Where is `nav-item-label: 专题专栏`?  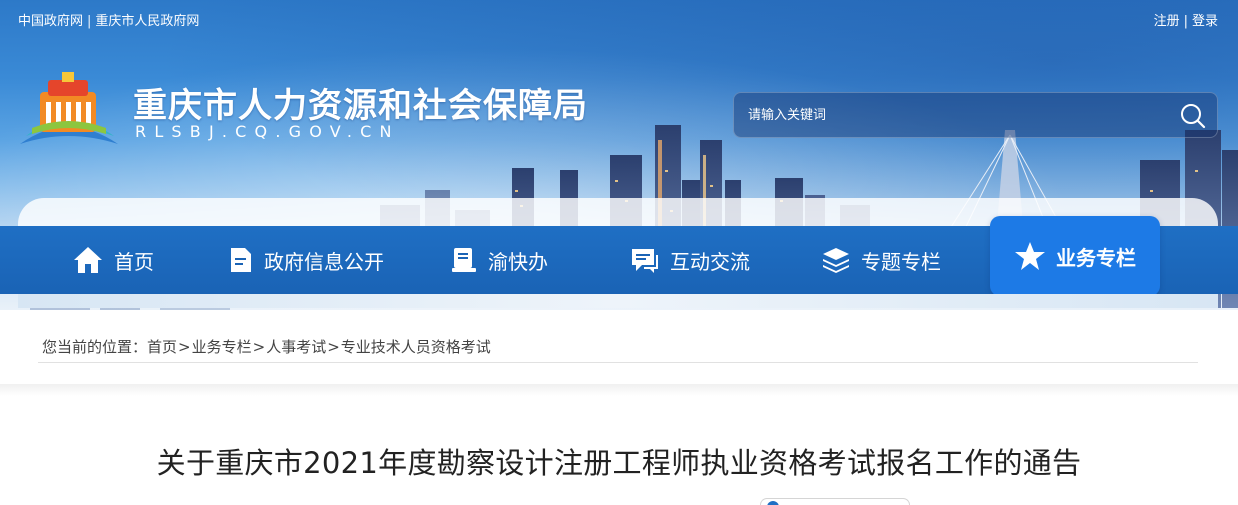 nav-item-label: 专题专栏 is located at coordinates (901, 261).